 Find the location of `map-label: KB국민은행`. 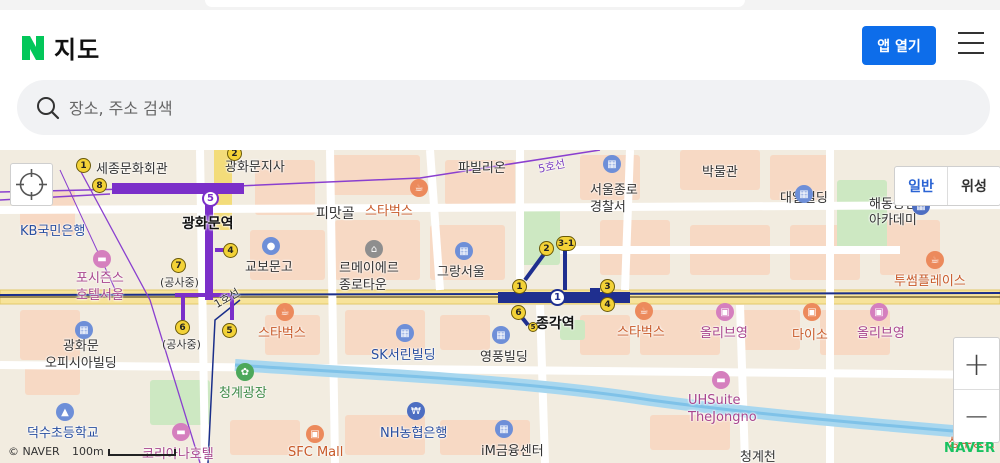

map-label: KB국민은행 is located at coordinates (52, 229).